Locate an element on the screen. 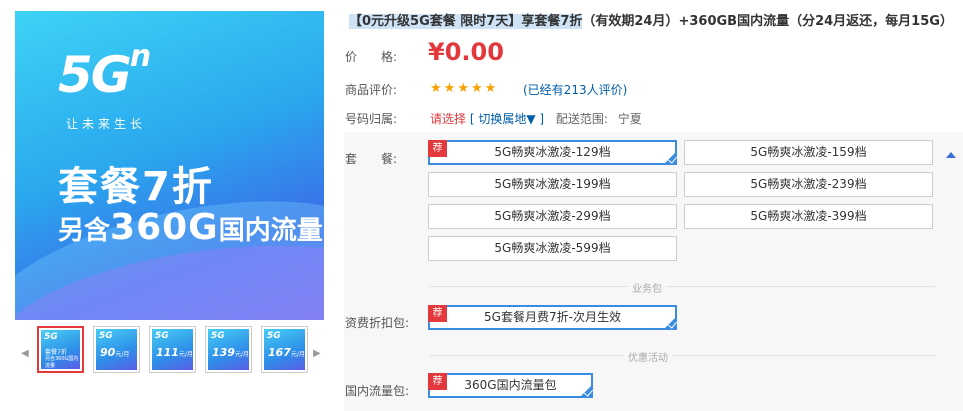 Image resolution: width=963 pixels, height=411 pixels. ship-value: 宁夏 is located at coordinates (629, 119).